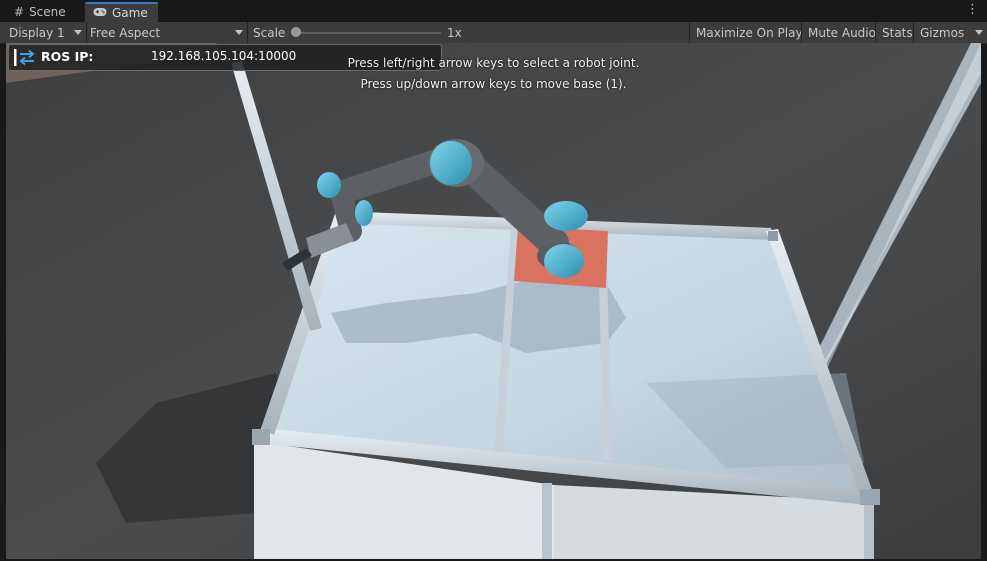 The height and width of the screenshot is (561, 987). Describe the element at coordinates (37, 32) in the screenshot. I see `display-dropdown-label: Display 1` at that location.